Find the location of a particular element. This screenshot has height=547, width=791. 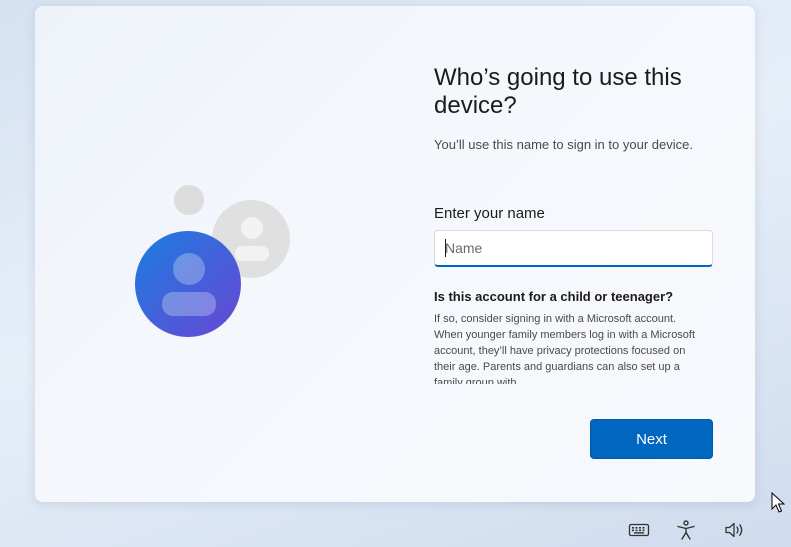

child-account-heading: Is this account for a child or teenager? is located at coordinates (554, 296).